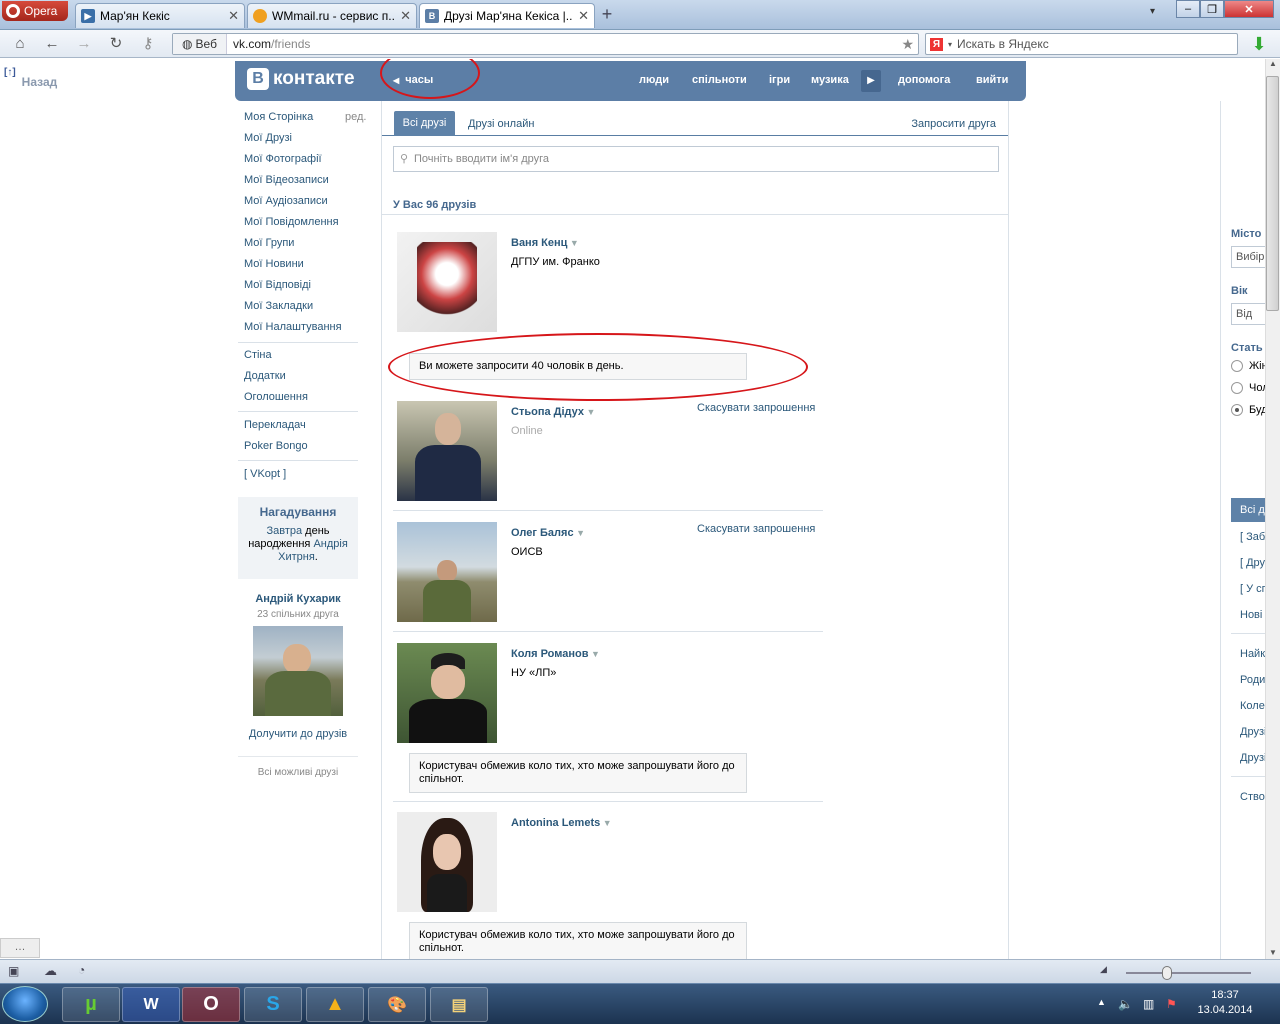 The image size is (1280, 1024). I want to click on scrollbar-thumb, so click(1272, 193).